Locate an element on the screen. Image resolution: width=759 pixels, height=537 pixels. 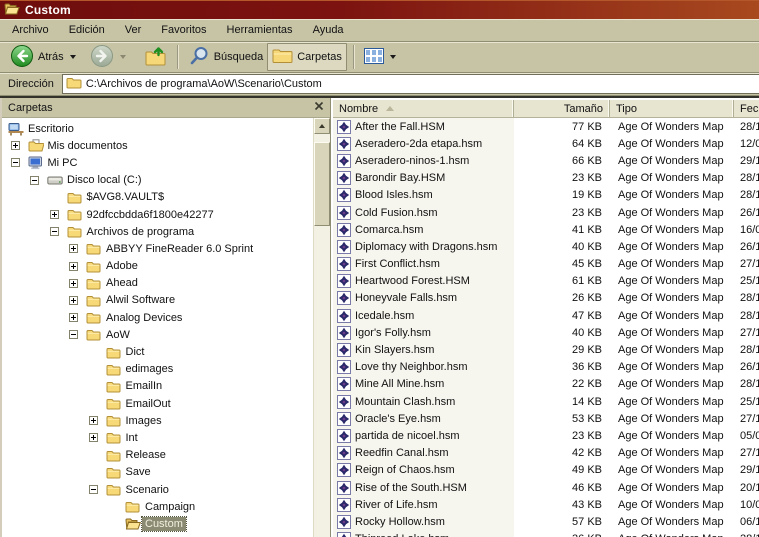
tree-item: Dict is located at coordinates (157, 351).